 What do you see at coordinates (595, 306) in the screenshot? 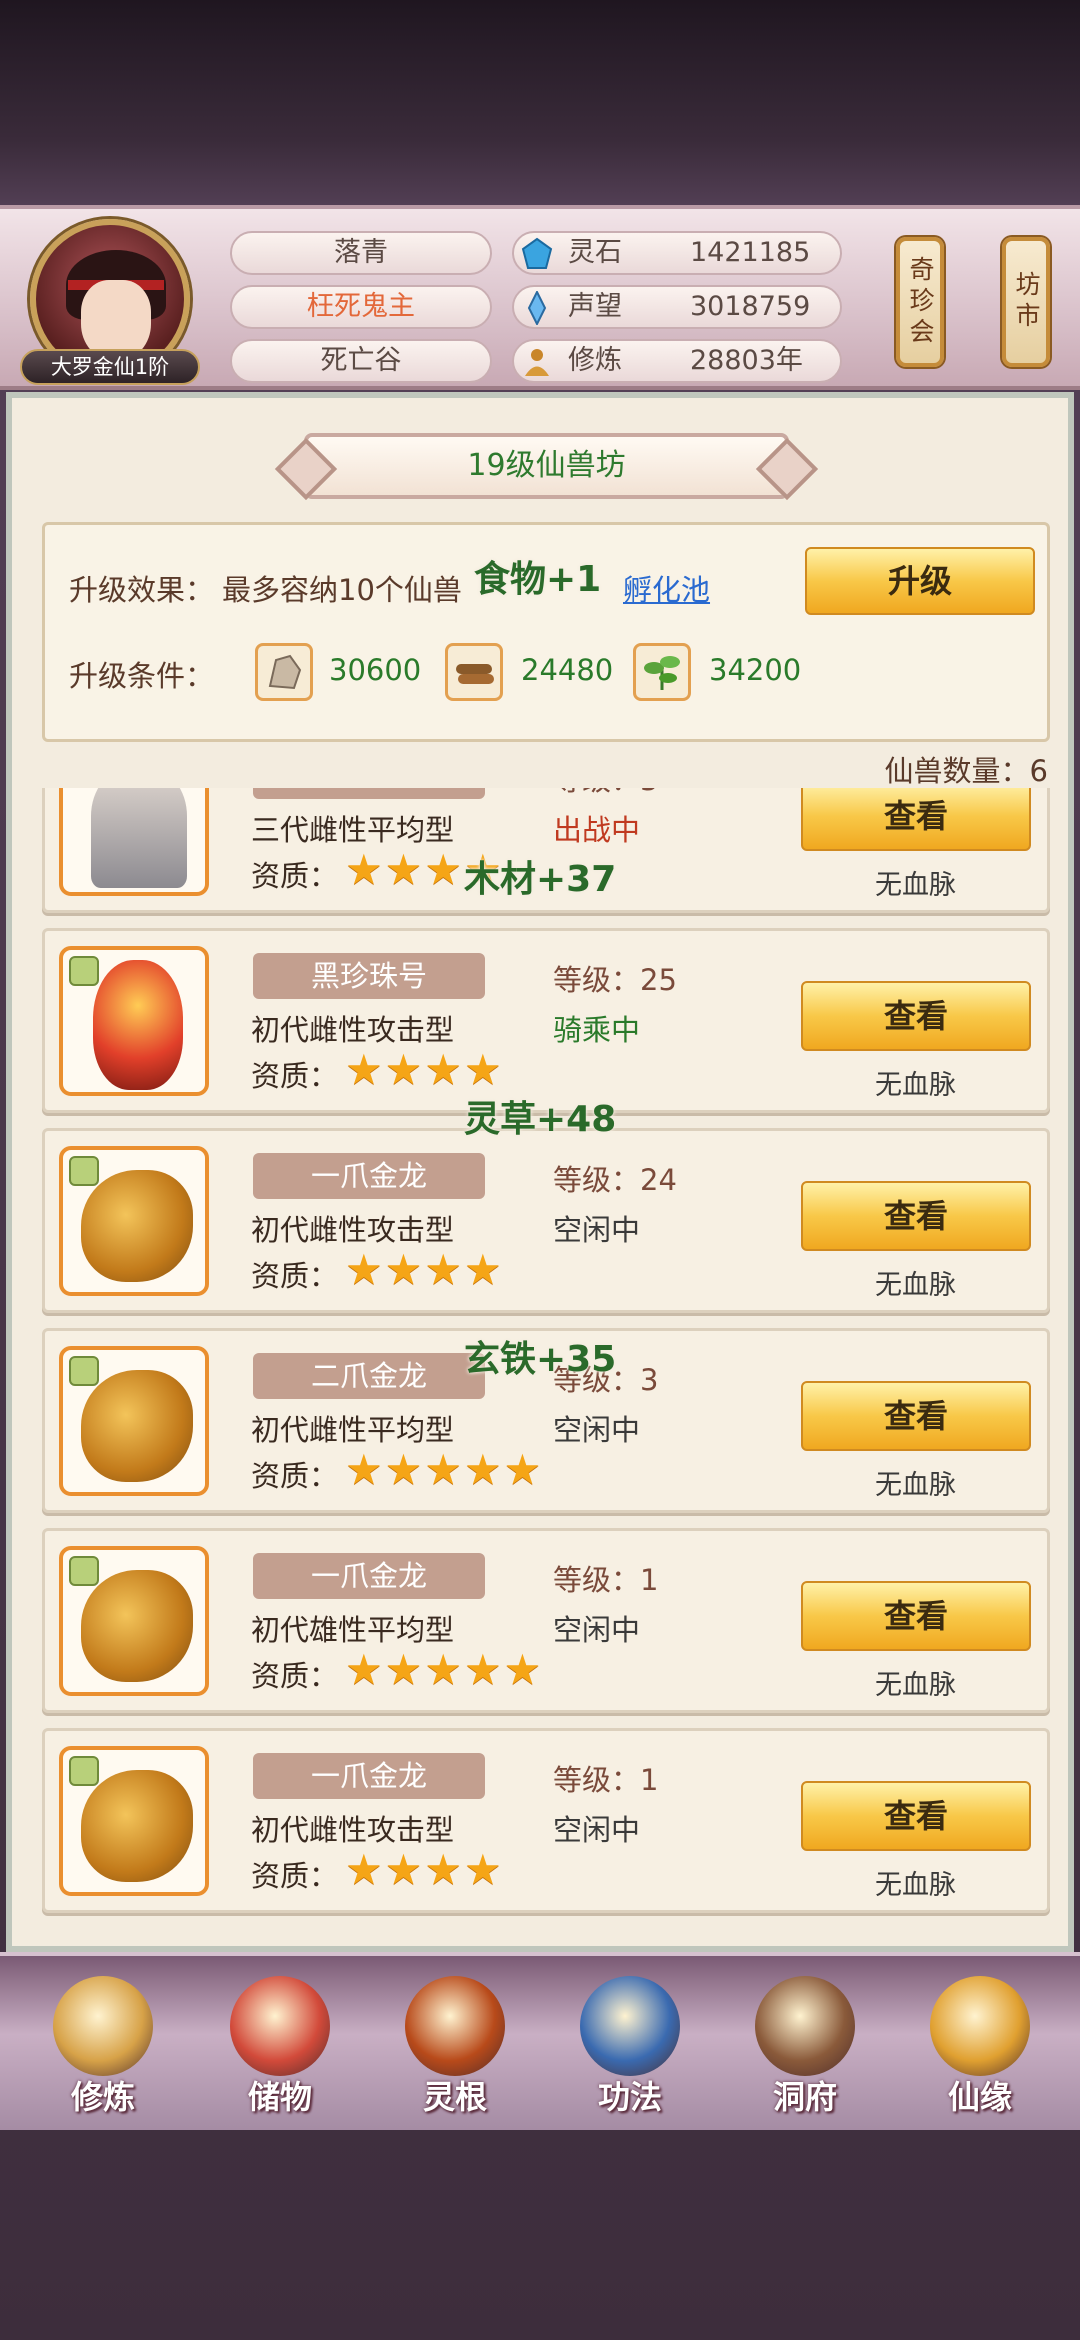
I see `stat-label: 声望` at bounding box center [595, 306].